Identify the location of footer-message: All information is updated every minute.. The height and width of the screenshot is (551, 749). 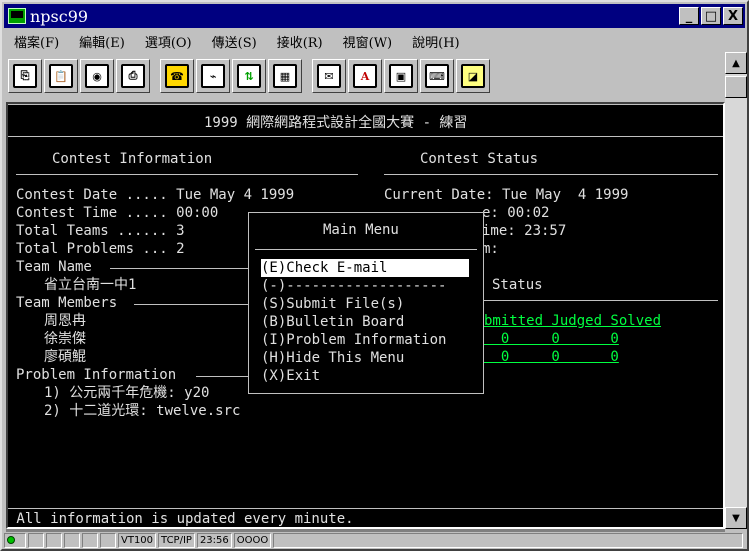
(181, 519).